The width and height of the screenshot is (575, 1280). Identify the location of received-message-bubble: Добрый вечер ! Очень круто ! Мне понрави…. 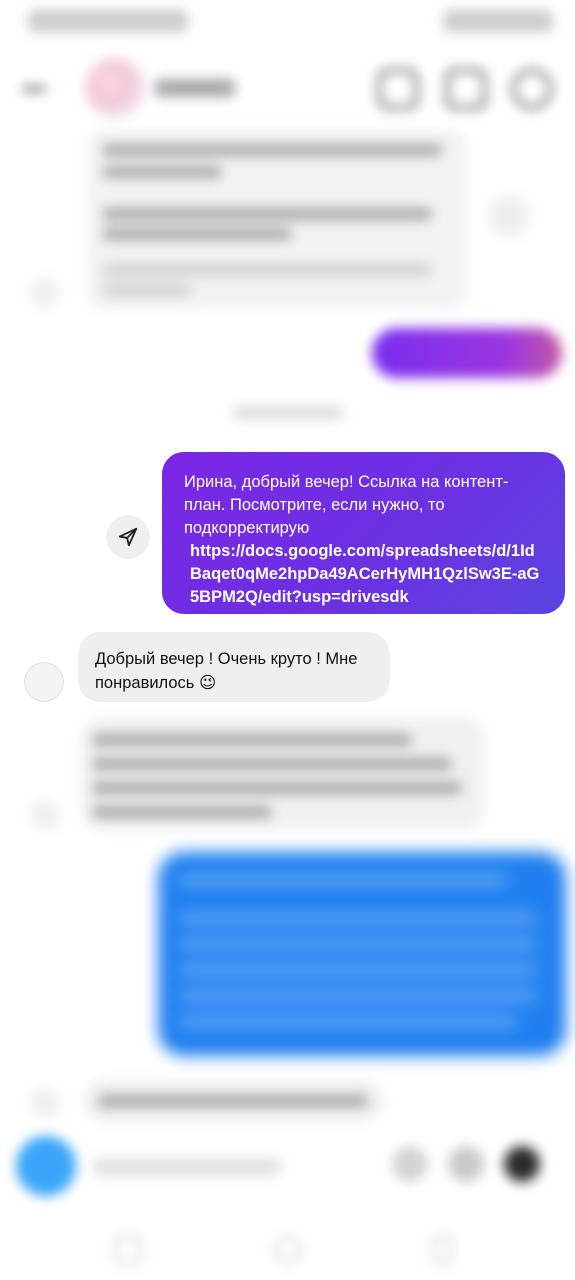
(234, 667).